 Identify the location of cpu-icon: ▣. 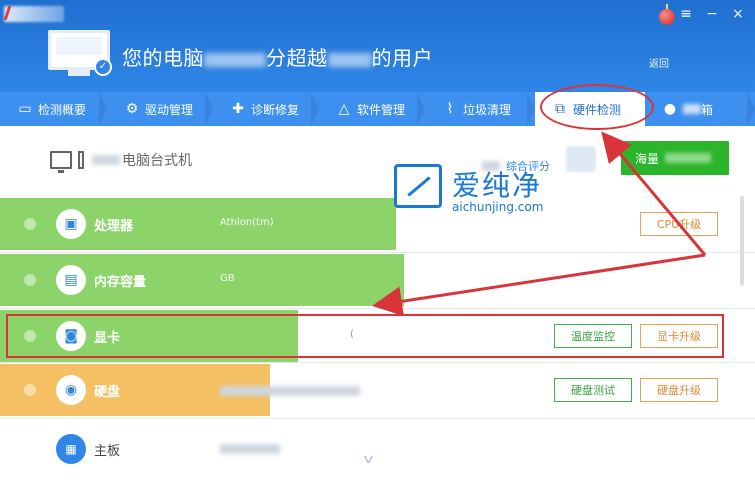
(71, 224).